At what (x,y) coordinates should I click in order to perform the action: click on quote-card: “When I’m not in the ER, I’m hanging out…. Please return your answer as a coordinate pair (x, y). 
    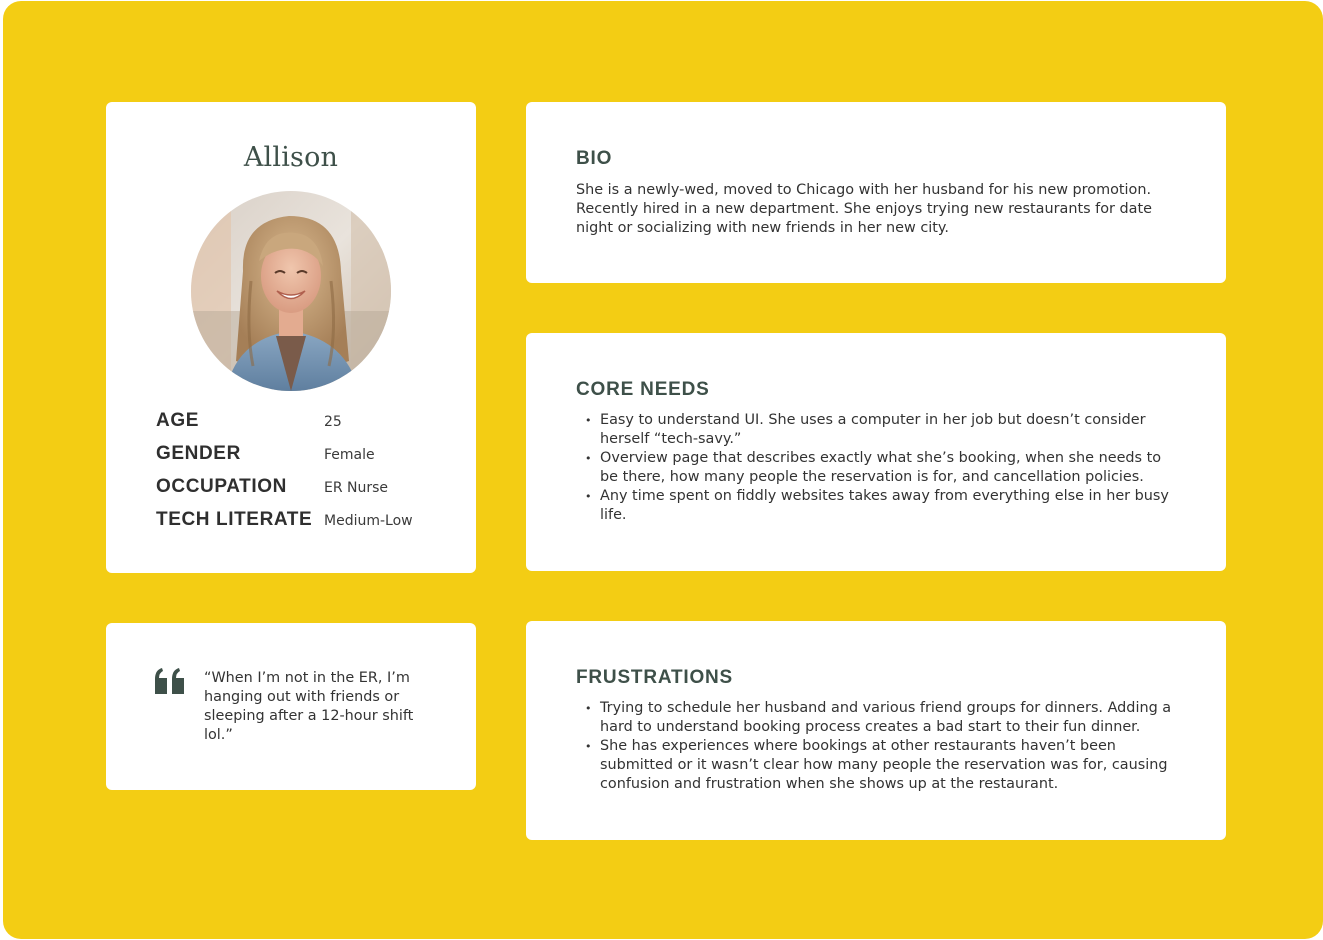
    Looking at the image, I should click on (291, 706).